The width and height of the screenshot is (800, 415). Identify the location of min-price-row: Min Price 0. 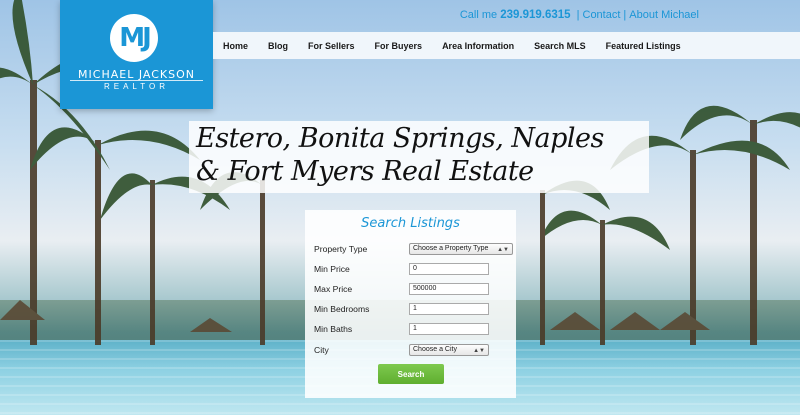
(411, 270).